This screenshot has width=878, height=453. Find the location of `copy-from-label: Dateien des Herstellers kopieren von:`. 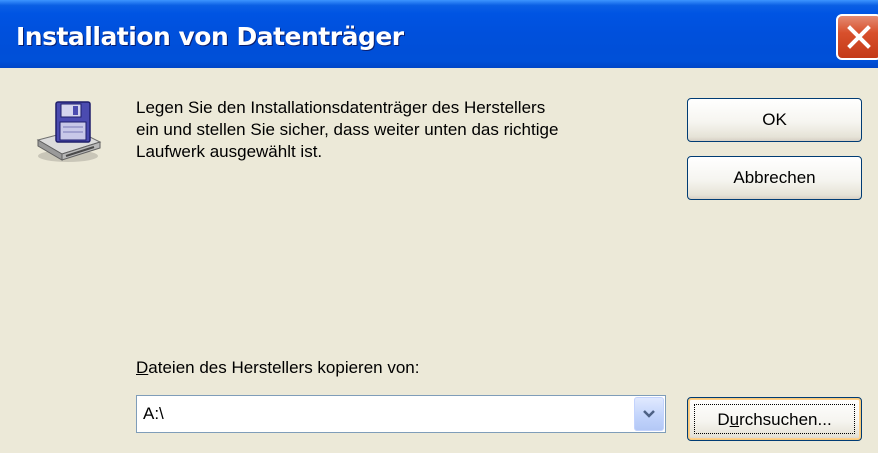

copy-from-label: Dateien des Herstellers kopieren von: is located at coordinates (277, 368).